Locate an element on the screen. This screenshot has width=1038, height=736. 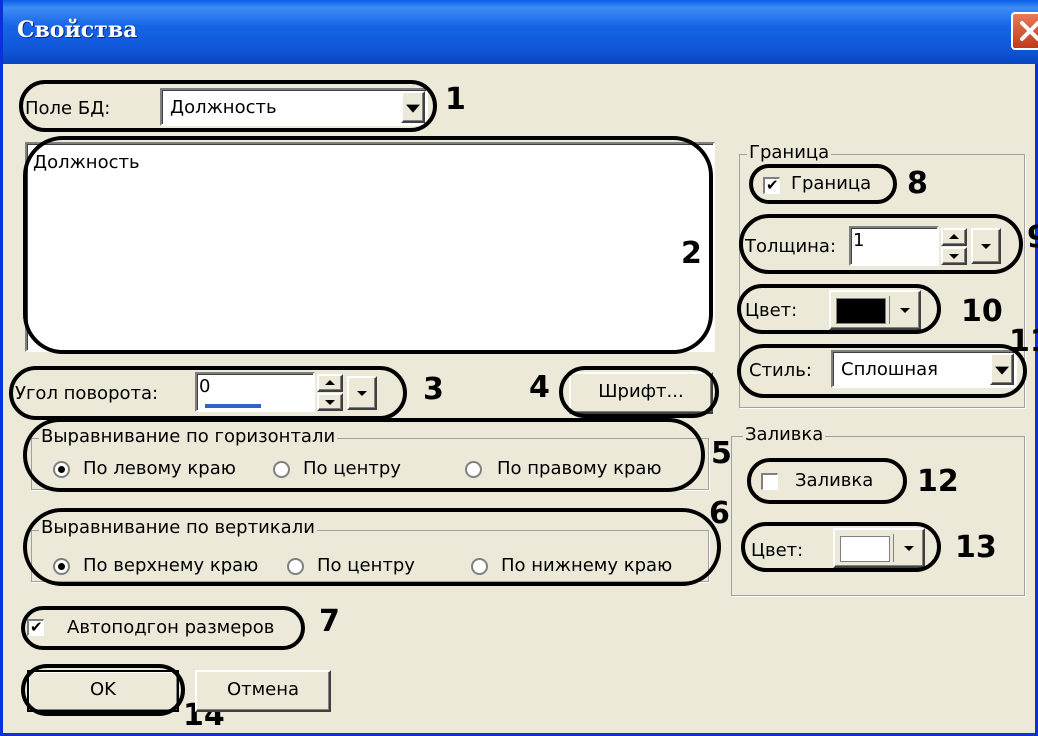
rotation-dropdown-button is located at coordinates (362, 393).